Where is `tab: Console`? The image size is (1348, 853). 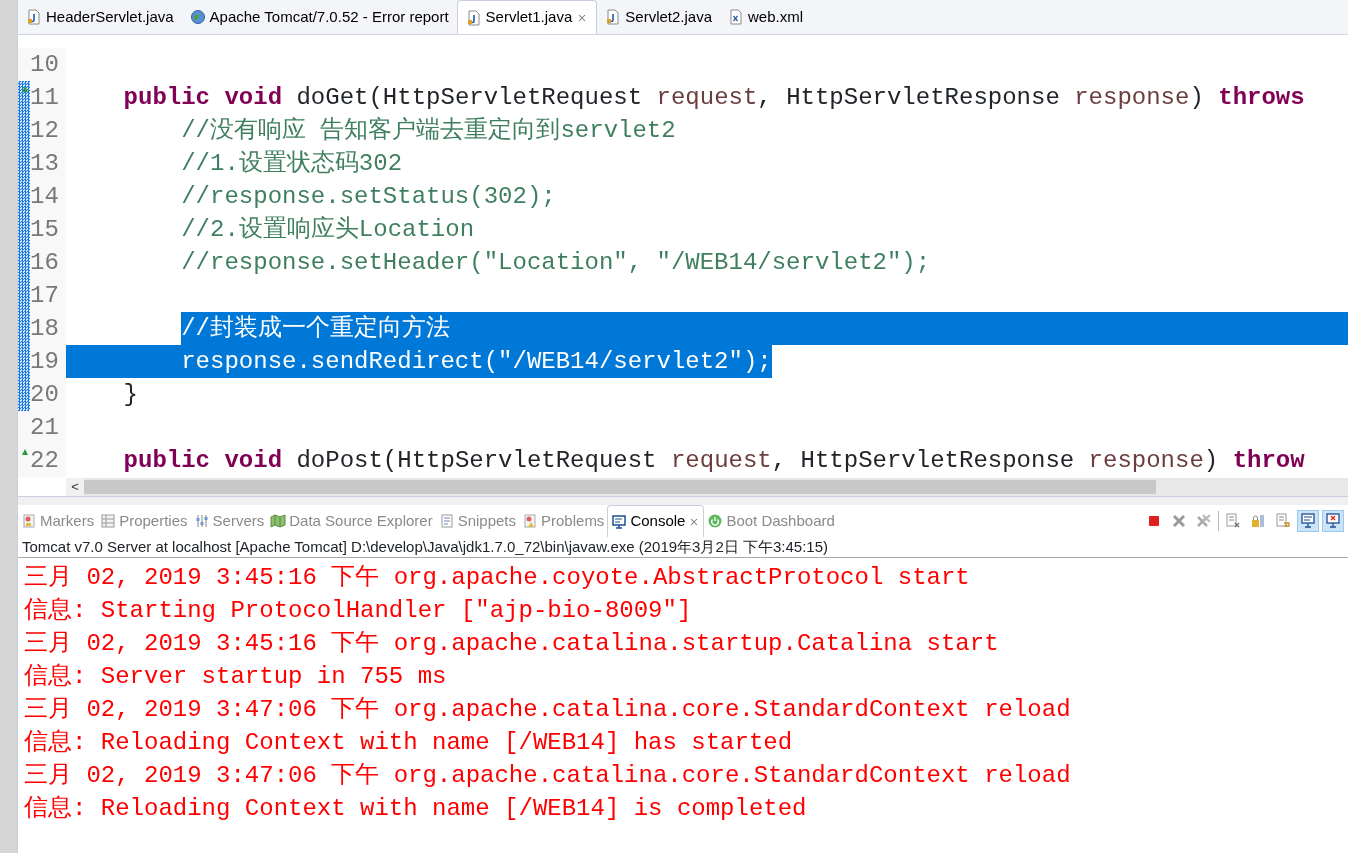 tab: Console is located at coordinates (656, 521).